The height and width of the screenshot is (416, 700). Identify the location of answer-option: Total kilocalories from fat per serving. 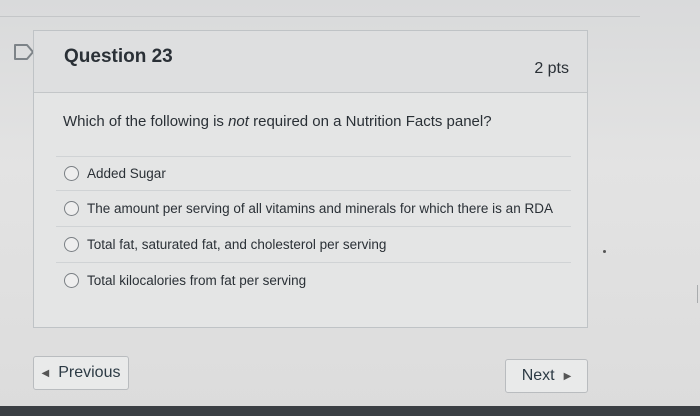
(313, 280).